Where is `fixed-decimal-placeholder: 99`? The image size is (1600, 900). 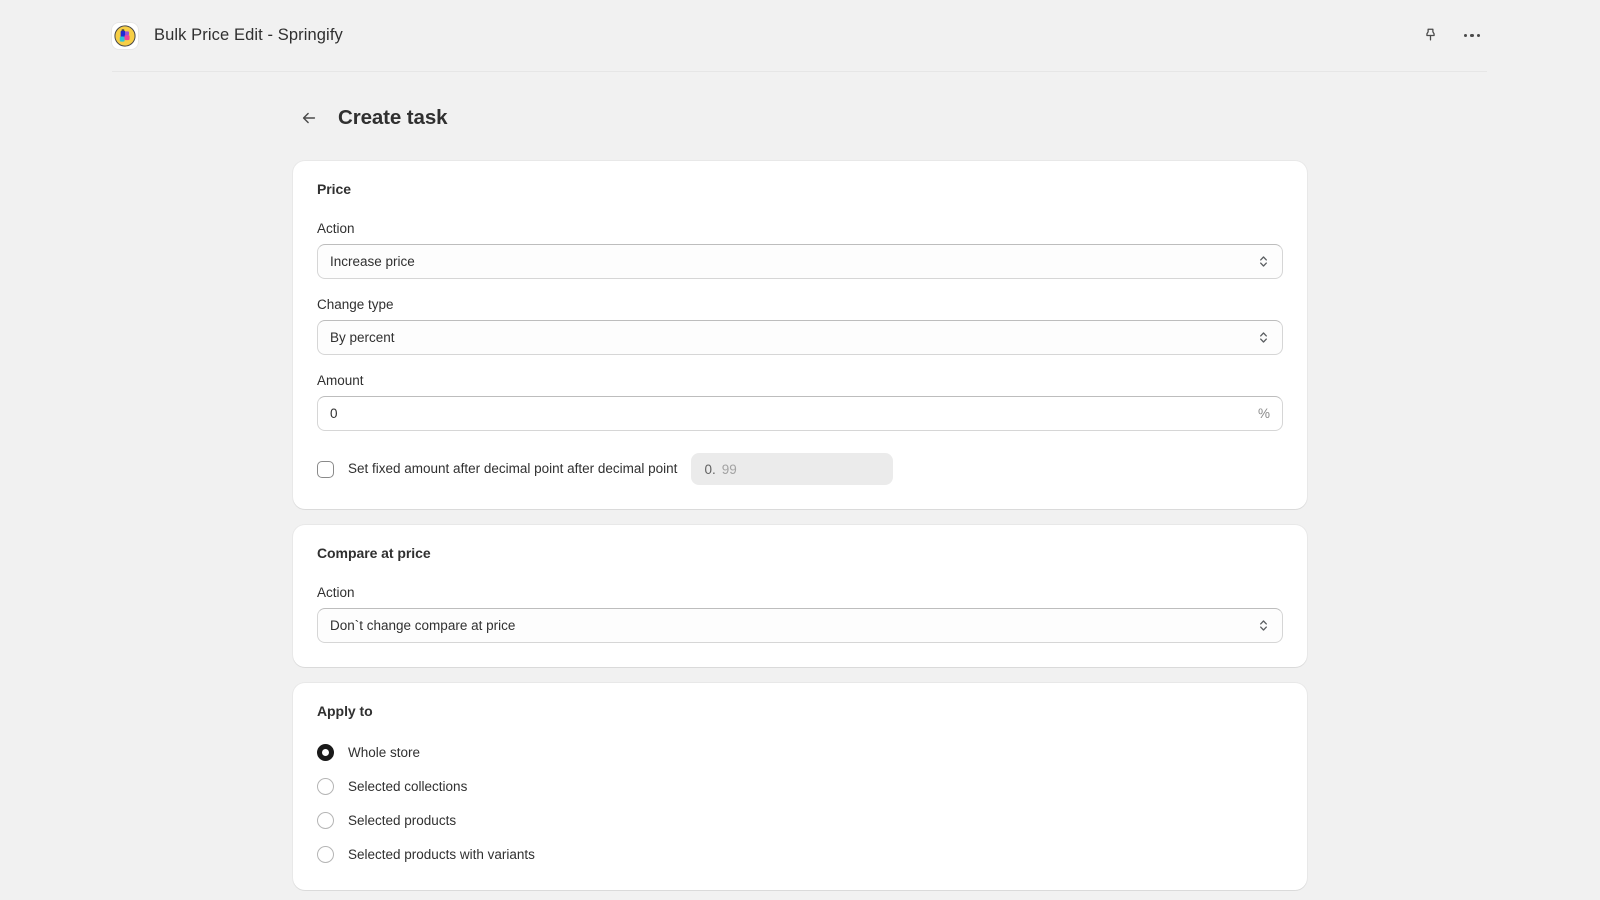 fixed-decimal-placeholder: 99 is located at coordinates (729, 469).